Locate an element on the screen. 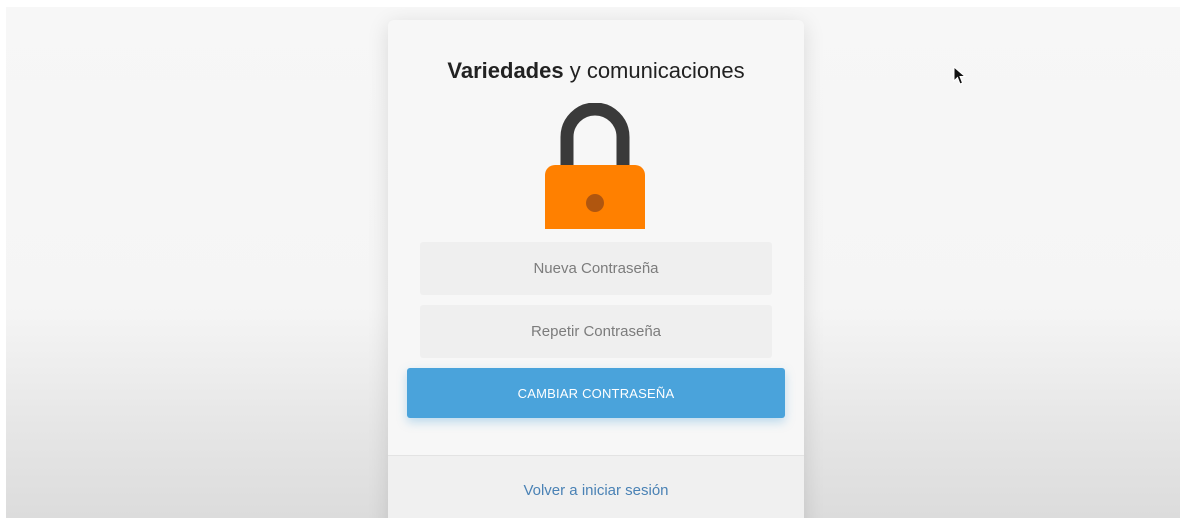 This screenshot has width=1180, height=518. mouse-pointer-icon is located at coordinates (960, 75).